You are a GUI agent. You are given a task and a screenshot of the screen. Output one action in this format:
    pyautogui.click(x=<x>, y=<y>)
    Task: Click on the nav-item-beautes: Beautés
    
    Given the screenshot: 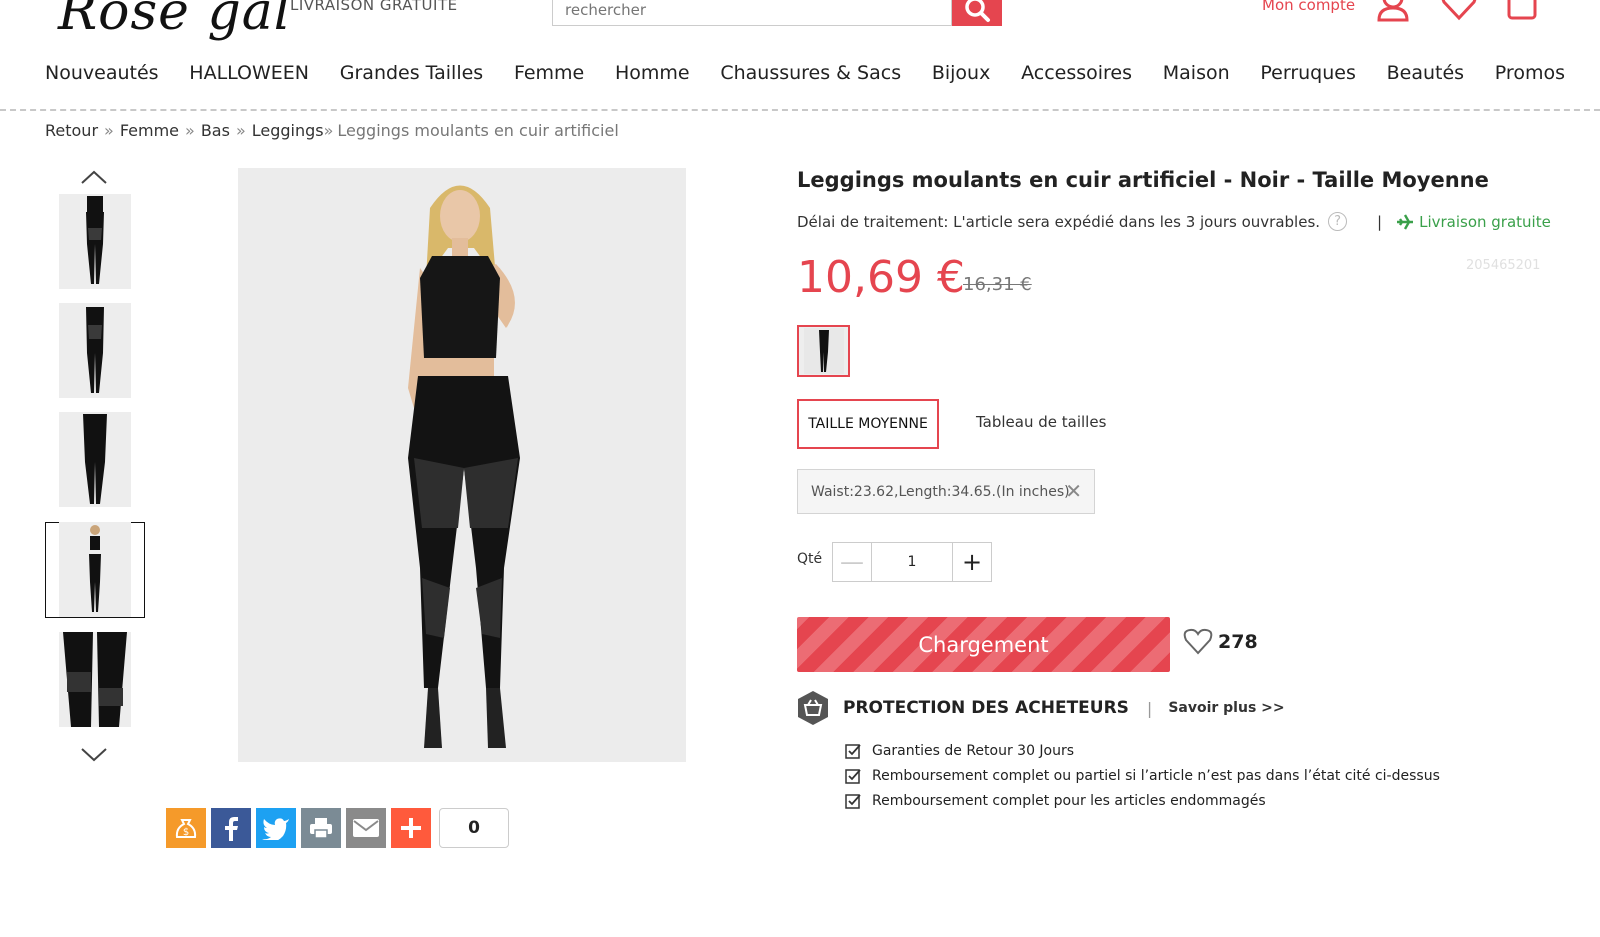 What is the action you would take?
    pyautogui.click(x=1425, y=73)
    